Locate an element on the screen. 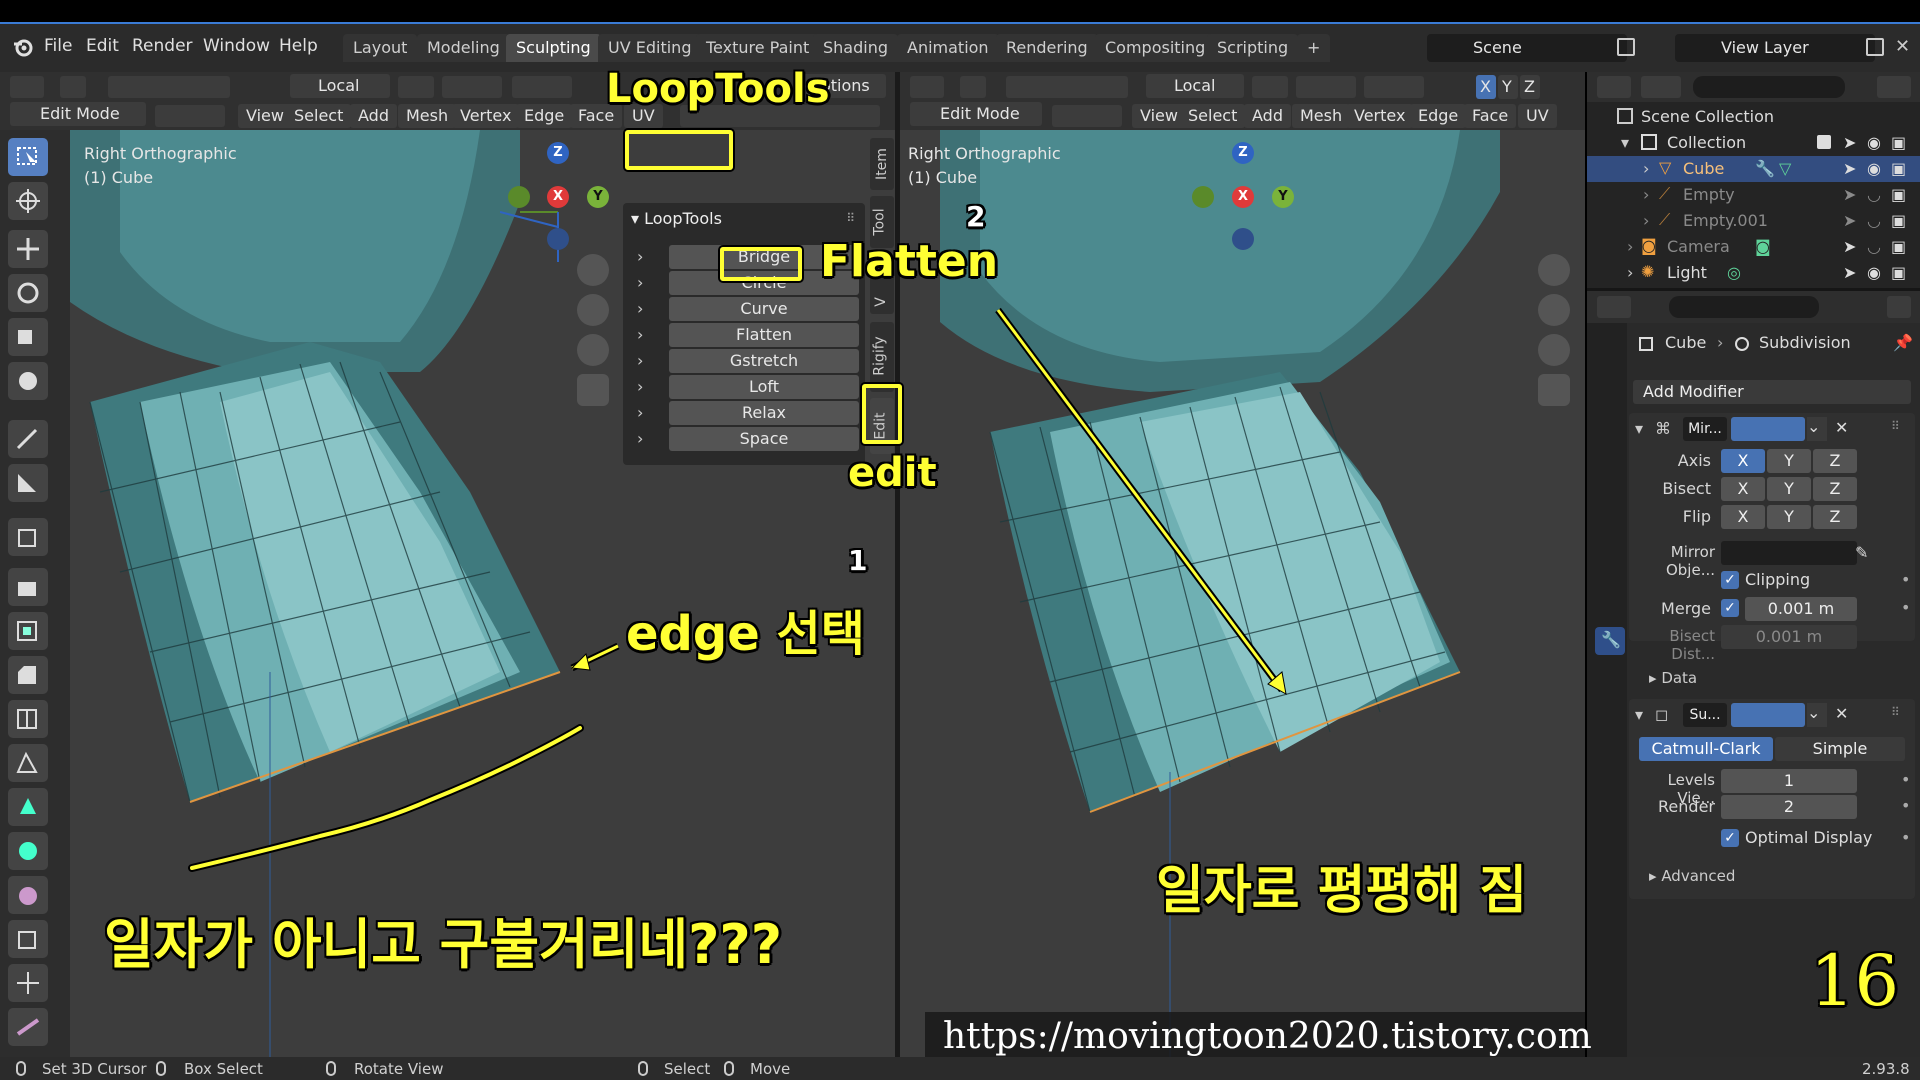 This screenshot has width=1920, height=1080. move-tool is located at coordinates (28, 249).